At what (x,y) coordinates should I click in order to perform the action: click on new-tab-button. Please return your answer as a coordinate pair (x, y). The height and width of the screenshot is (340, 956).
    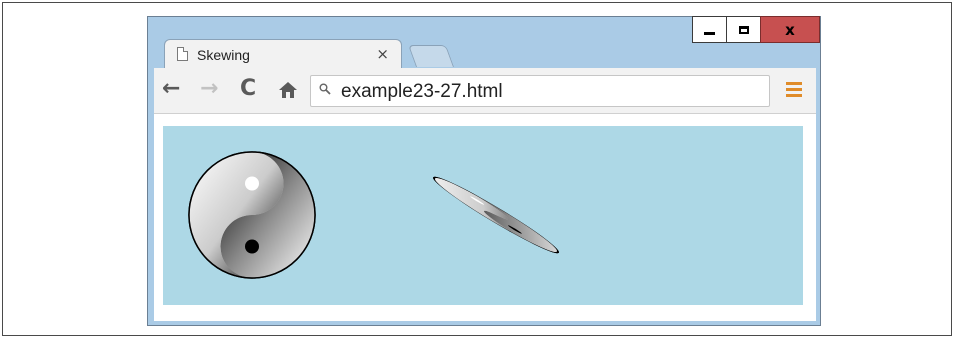
    Looking at the image, I should click on (431, 56).